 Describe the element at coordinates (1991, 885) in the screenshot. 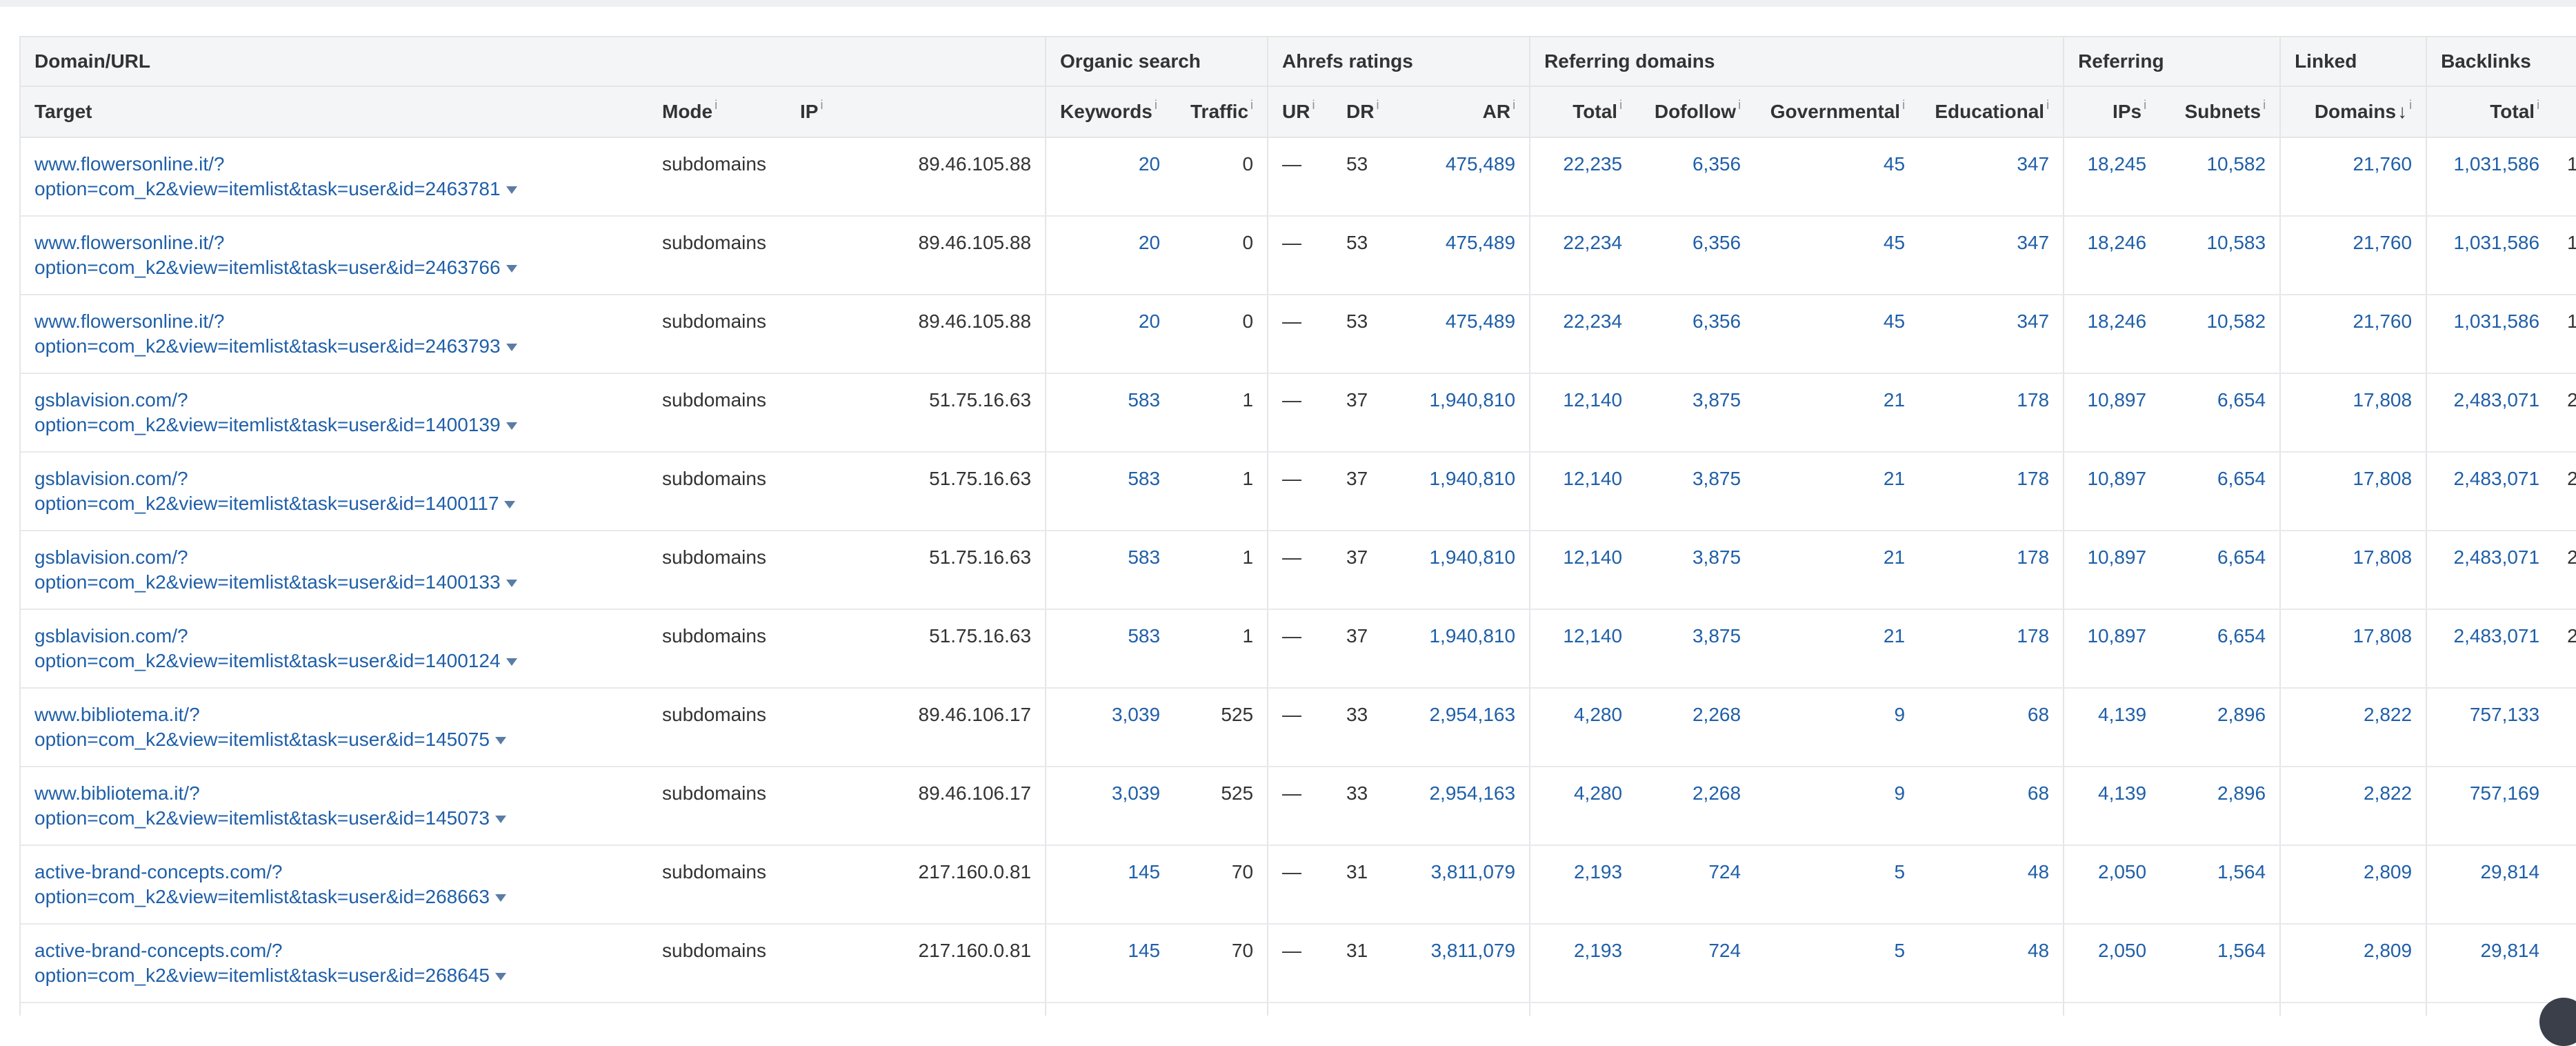

I see `cell-educational: 48` at that location.